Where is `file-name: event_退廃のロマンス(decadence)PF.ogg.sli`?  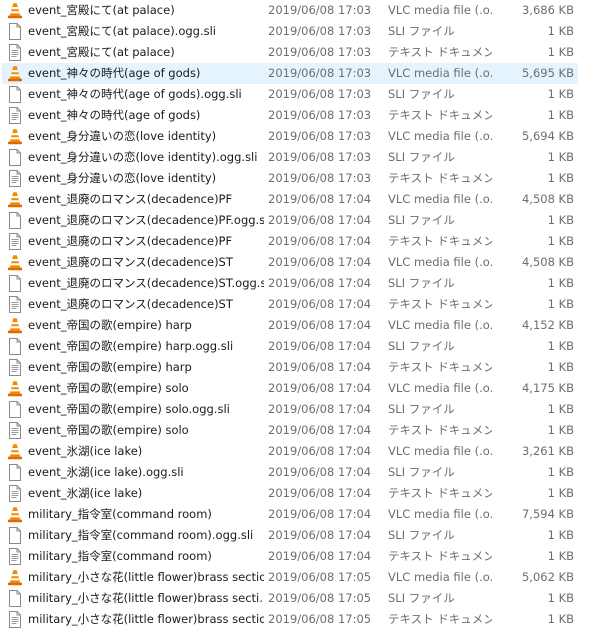
file-name: event_退廃のロマンス(decadence)PF.ogg.sli is located at coordinates (146, 220).